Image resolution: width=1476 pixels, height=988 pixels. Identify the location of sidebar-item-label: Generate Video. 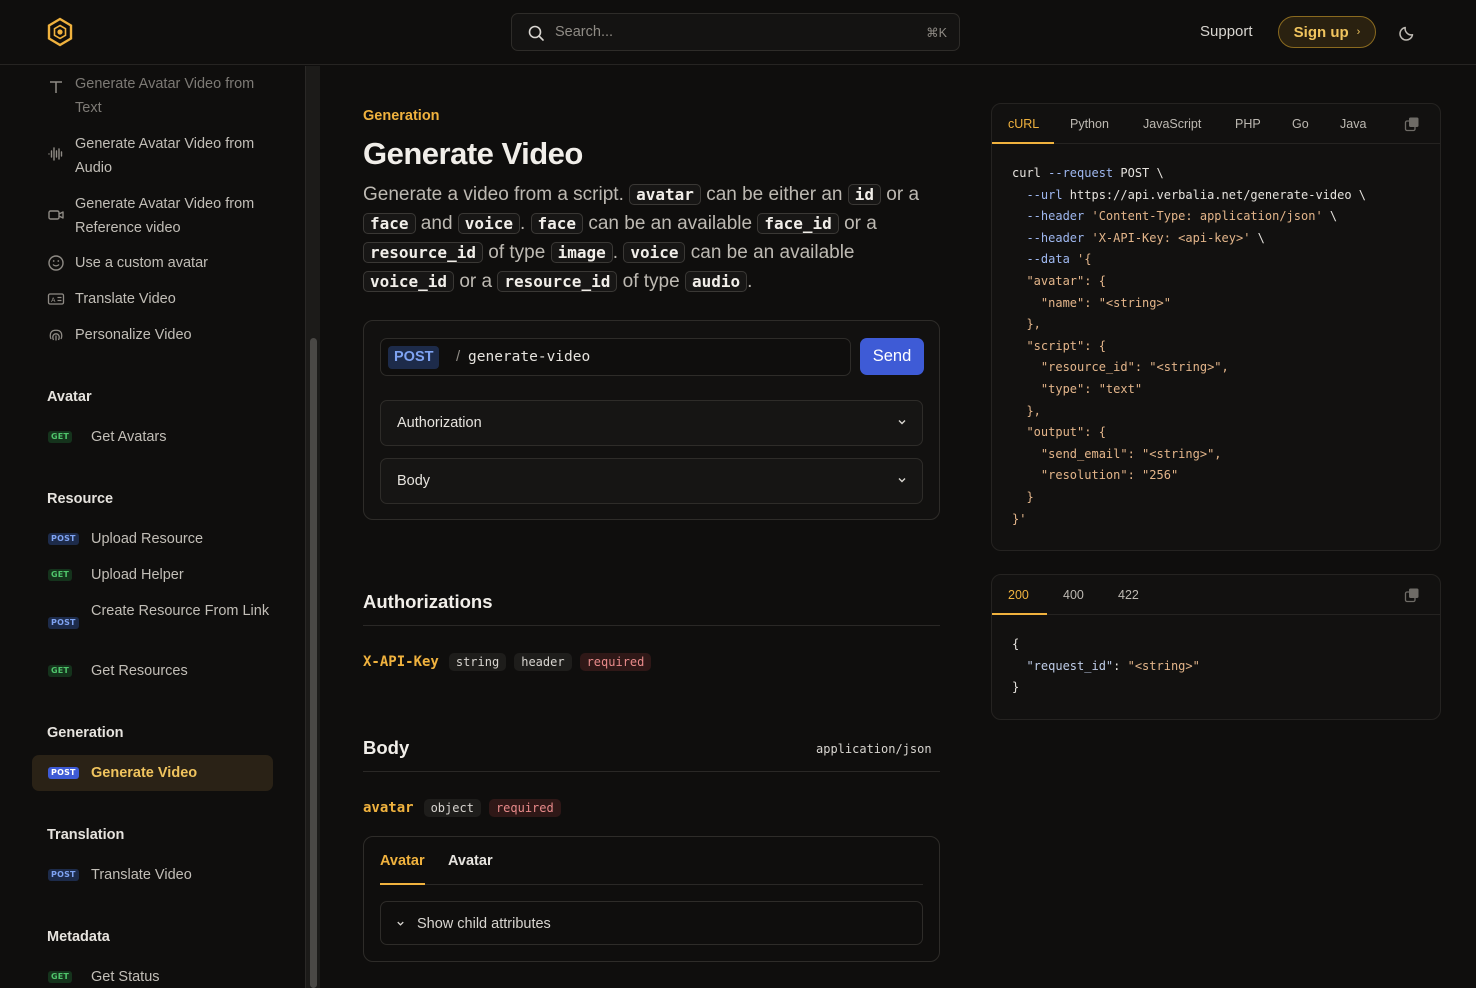
(144, 773).